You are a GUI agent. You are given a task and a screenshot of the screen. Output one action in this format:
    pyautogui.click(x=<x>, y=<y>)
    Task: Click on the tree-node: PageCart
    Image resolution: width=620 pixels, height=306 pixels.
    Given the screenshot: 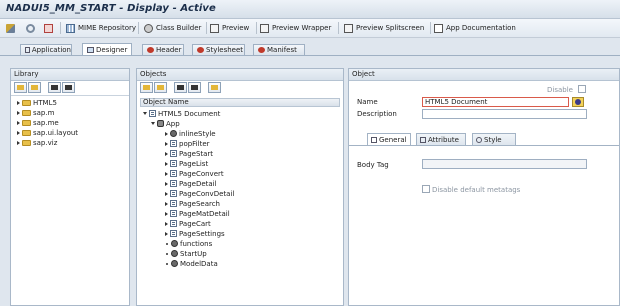 What is the action you would take?
    pyautogui.click(x=188, y=223)
    